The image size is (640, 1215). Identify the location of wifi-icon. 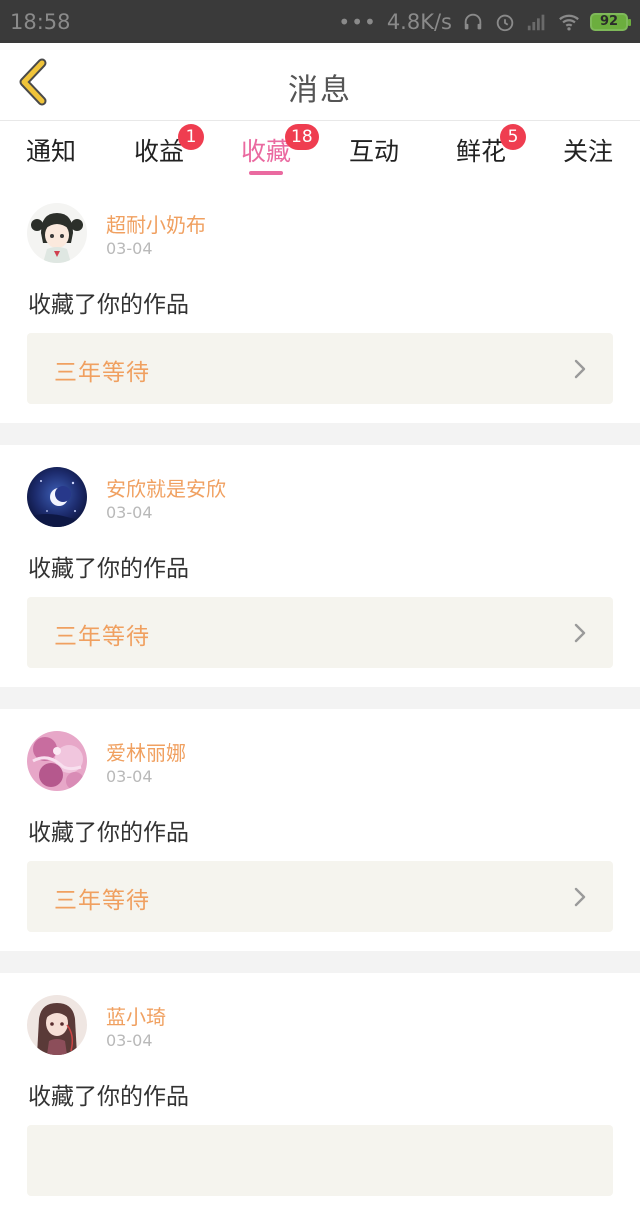
(569, 22).